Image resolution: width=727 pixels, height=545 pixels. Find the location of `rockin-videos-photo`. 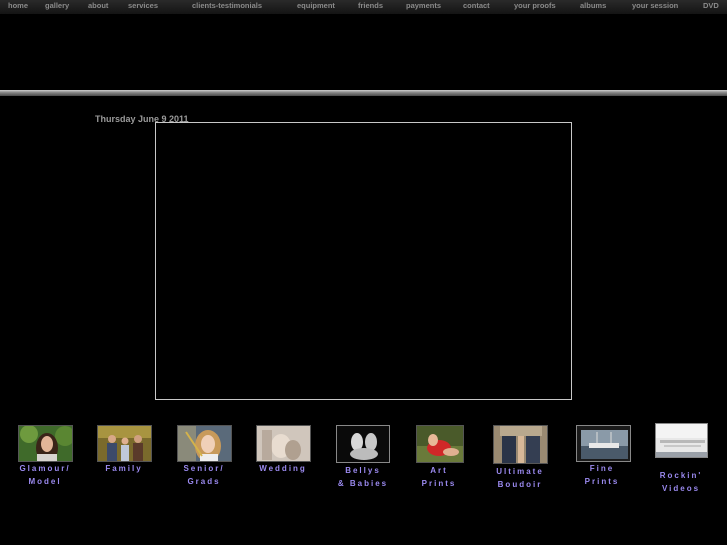

rockin-videos-photo is located at coordinates (681, 440).